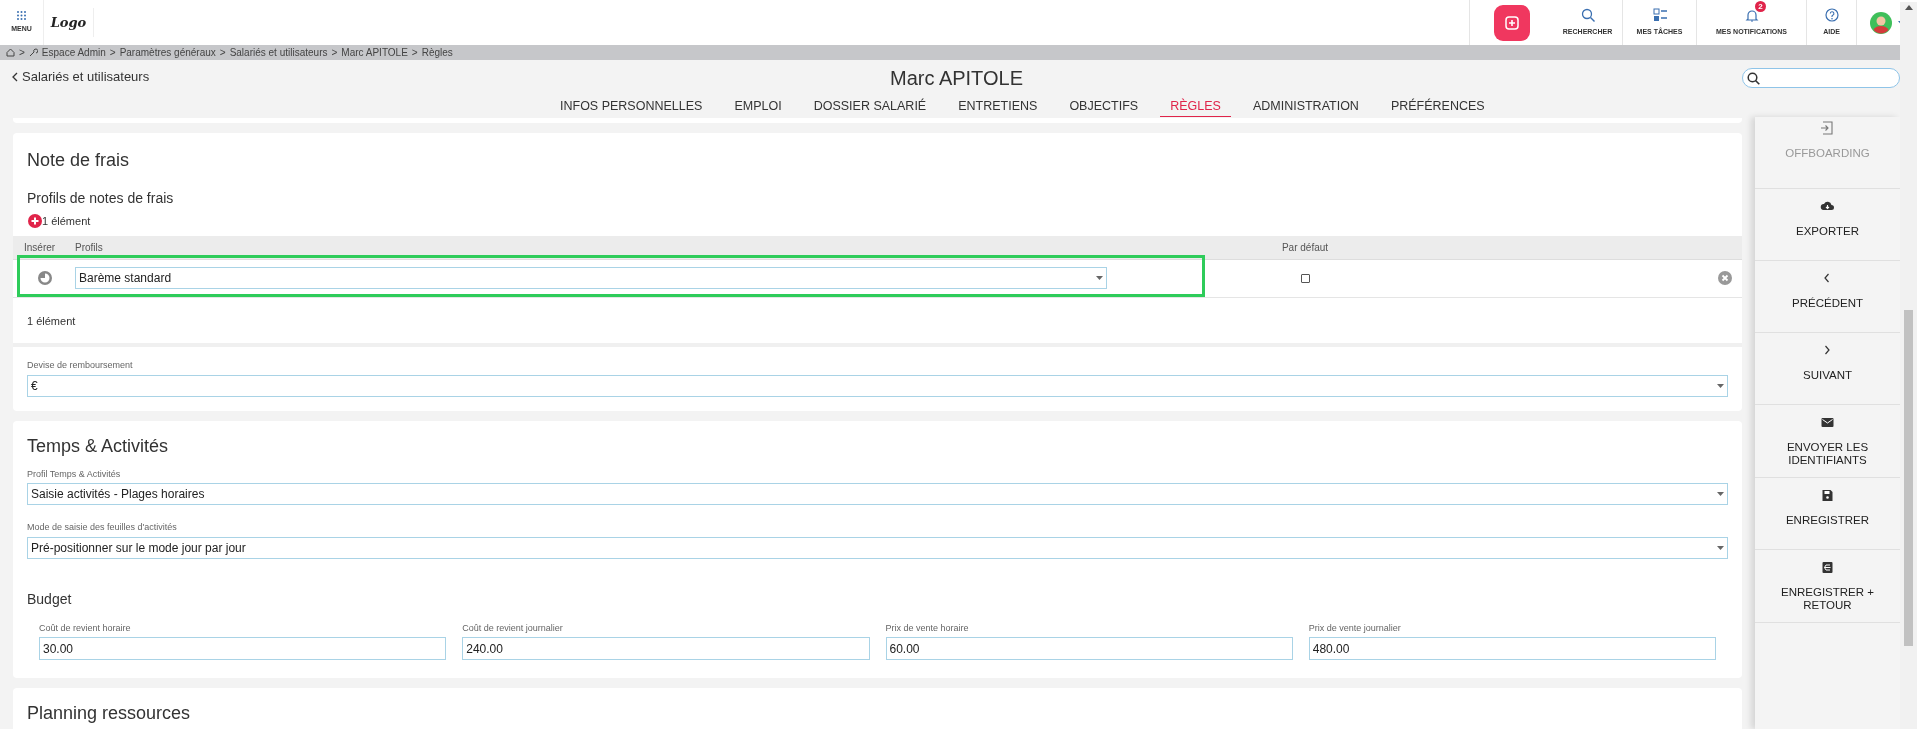 This screenshot has height=729, width=1917. I want to click on search-field, so click(1821, 78).